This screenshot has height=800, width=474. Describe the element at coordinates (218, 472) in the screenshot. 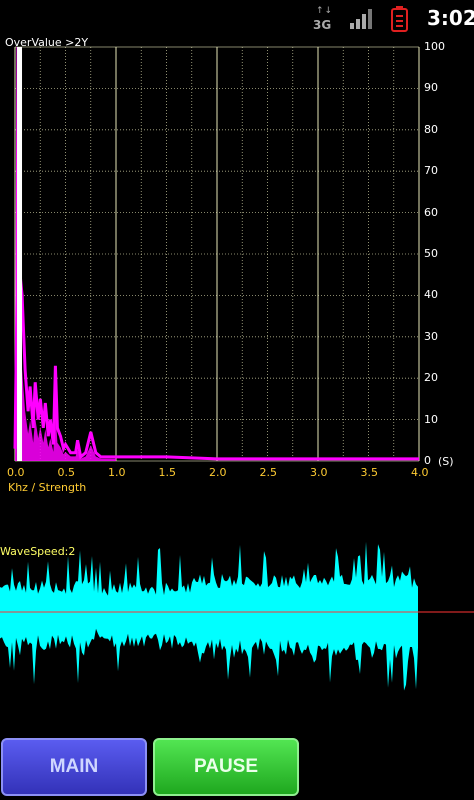

I see `x-tick-label: 2.0` at that location.